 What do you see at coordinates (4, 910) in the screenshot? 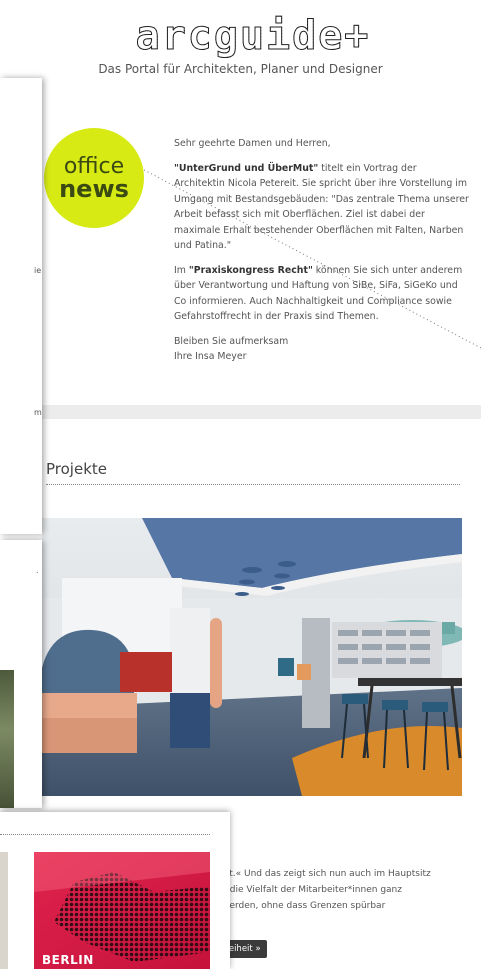
I see `image-fragment` at bounding box center [4, 910].